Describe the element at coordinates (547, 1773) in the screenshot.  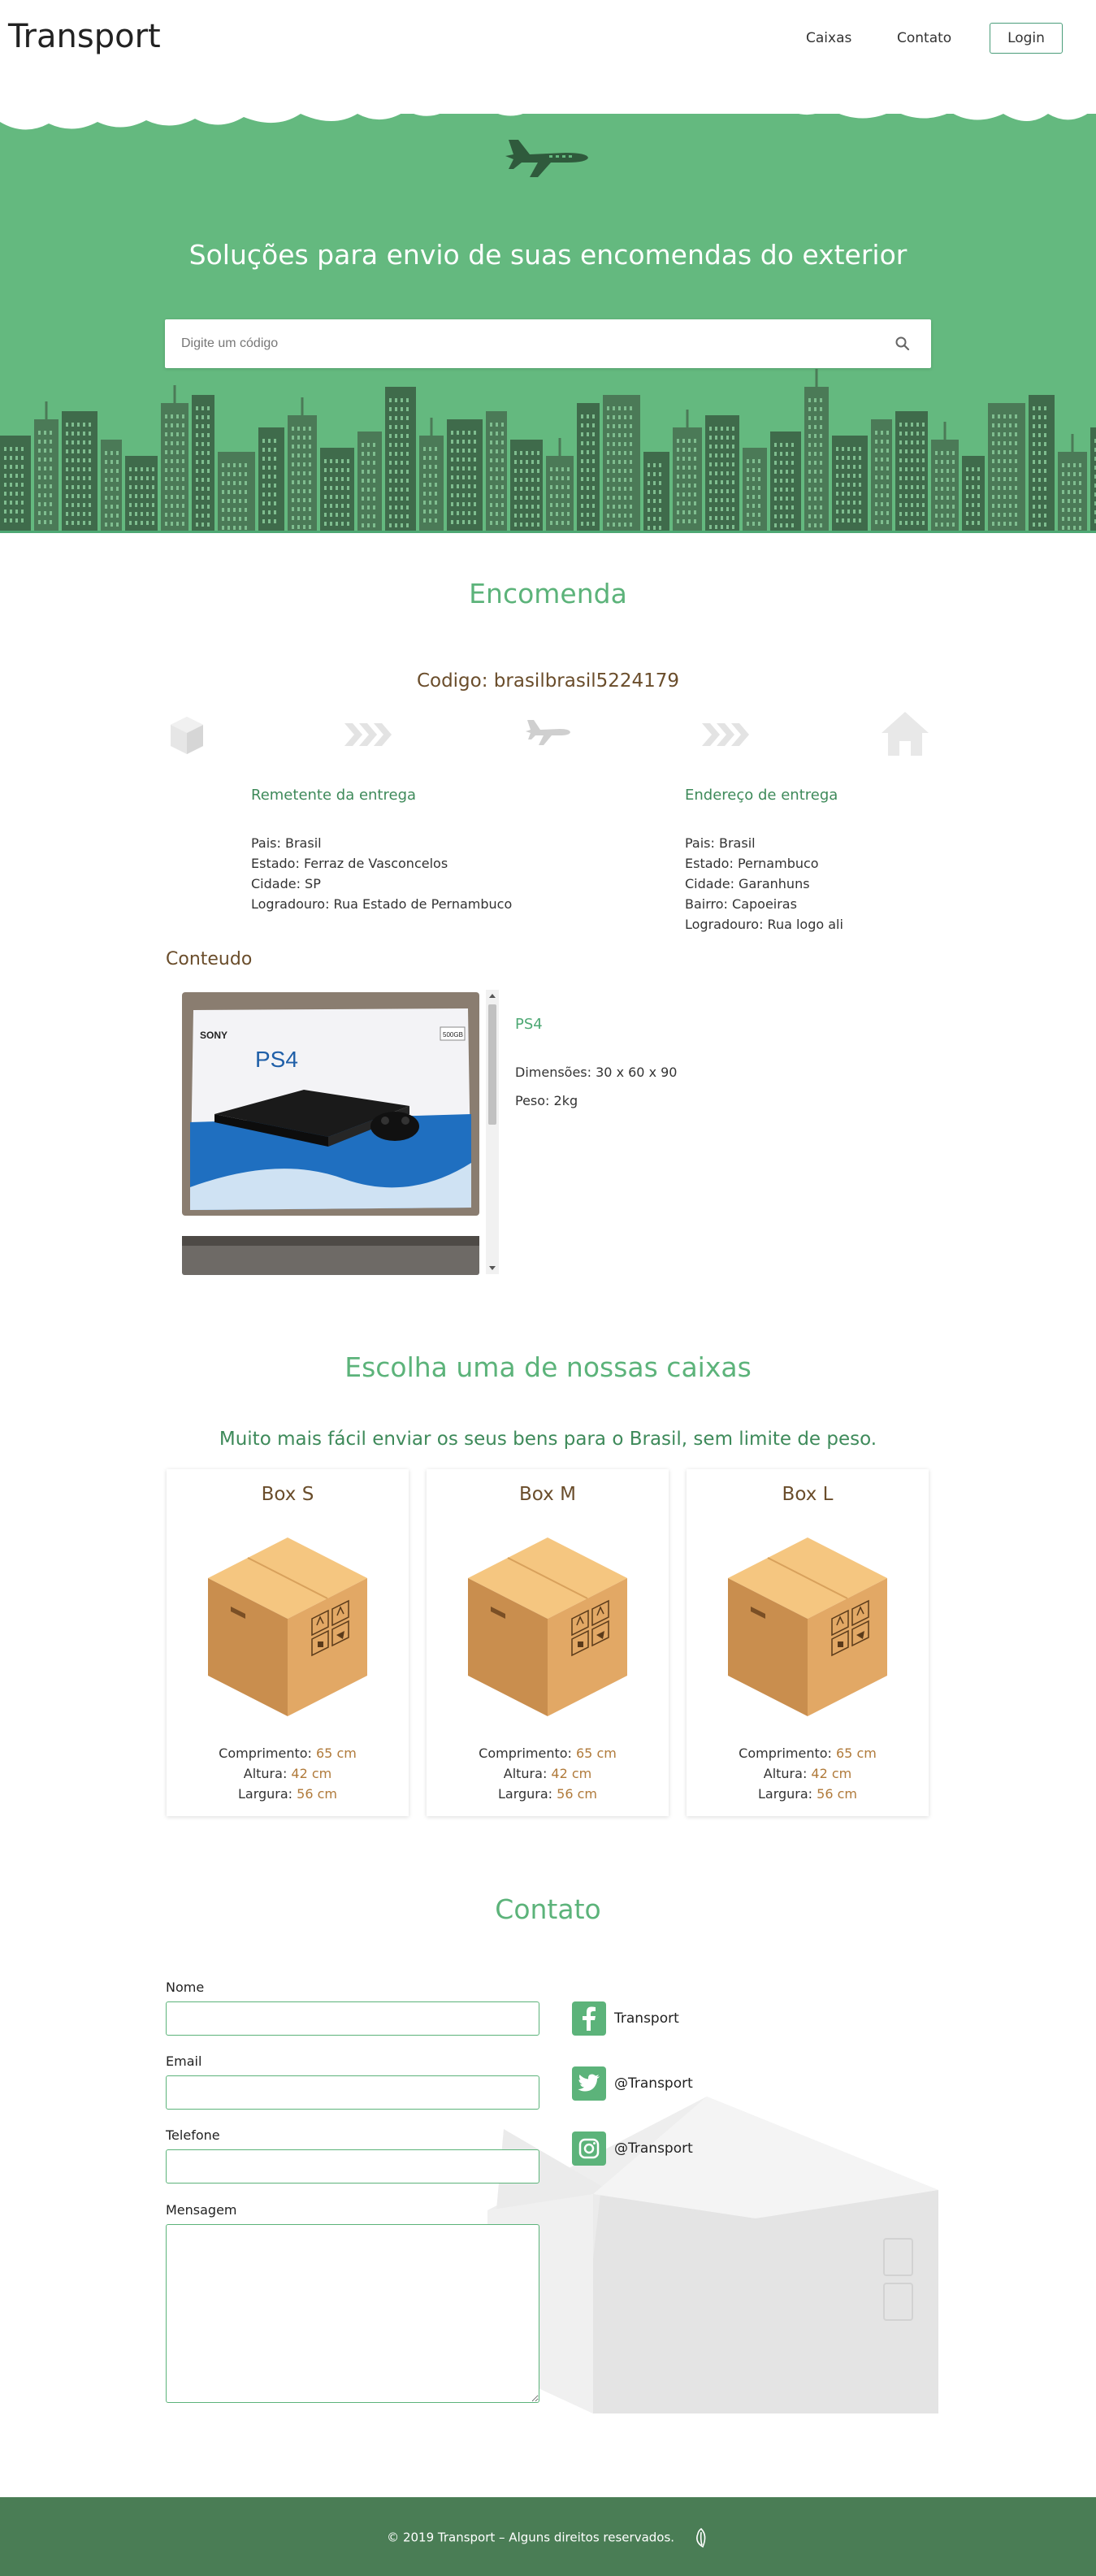
I see `box-altura: Altura: 42 cm` at that location.